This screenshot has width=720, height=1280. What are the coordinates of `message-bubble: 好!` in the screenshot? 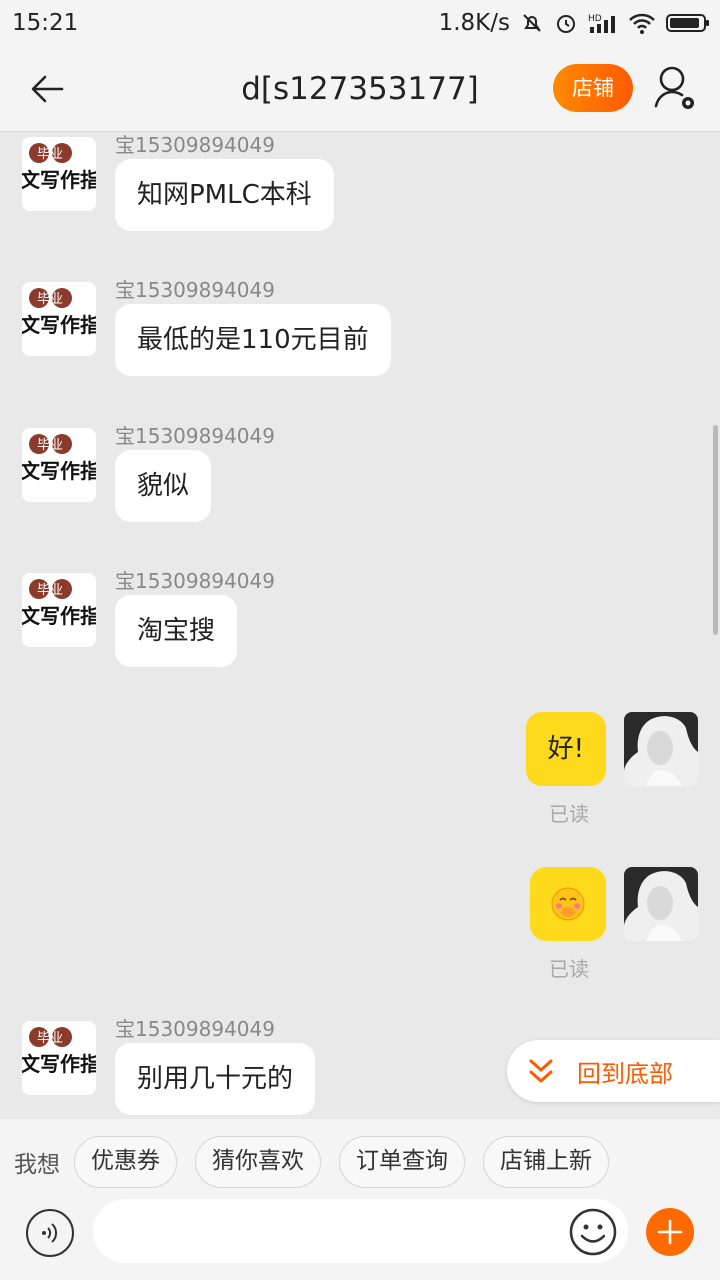 It's located at (565, 749).